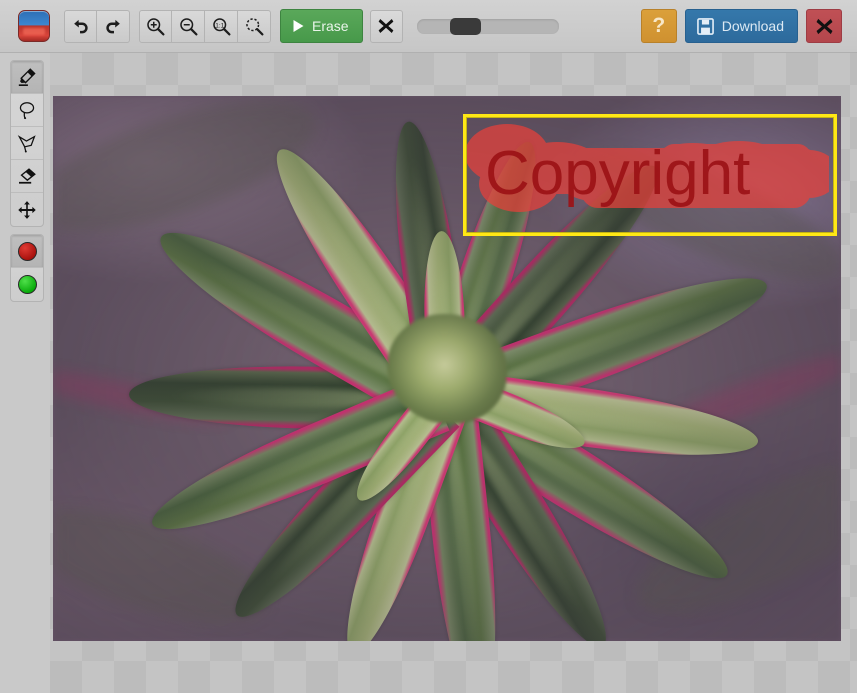 The height and width of the screenshot is (693, 857). I want to click on plant-center, so click(447, 368).